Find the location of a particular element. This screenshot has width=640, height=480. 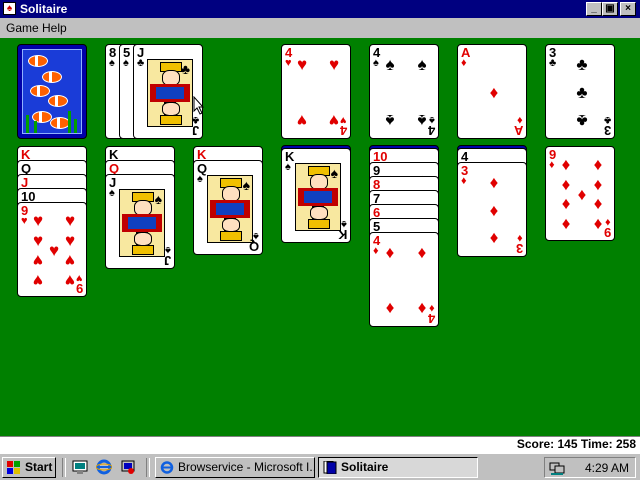

maximize-button: ▣ is located at coordinates (610, 9).